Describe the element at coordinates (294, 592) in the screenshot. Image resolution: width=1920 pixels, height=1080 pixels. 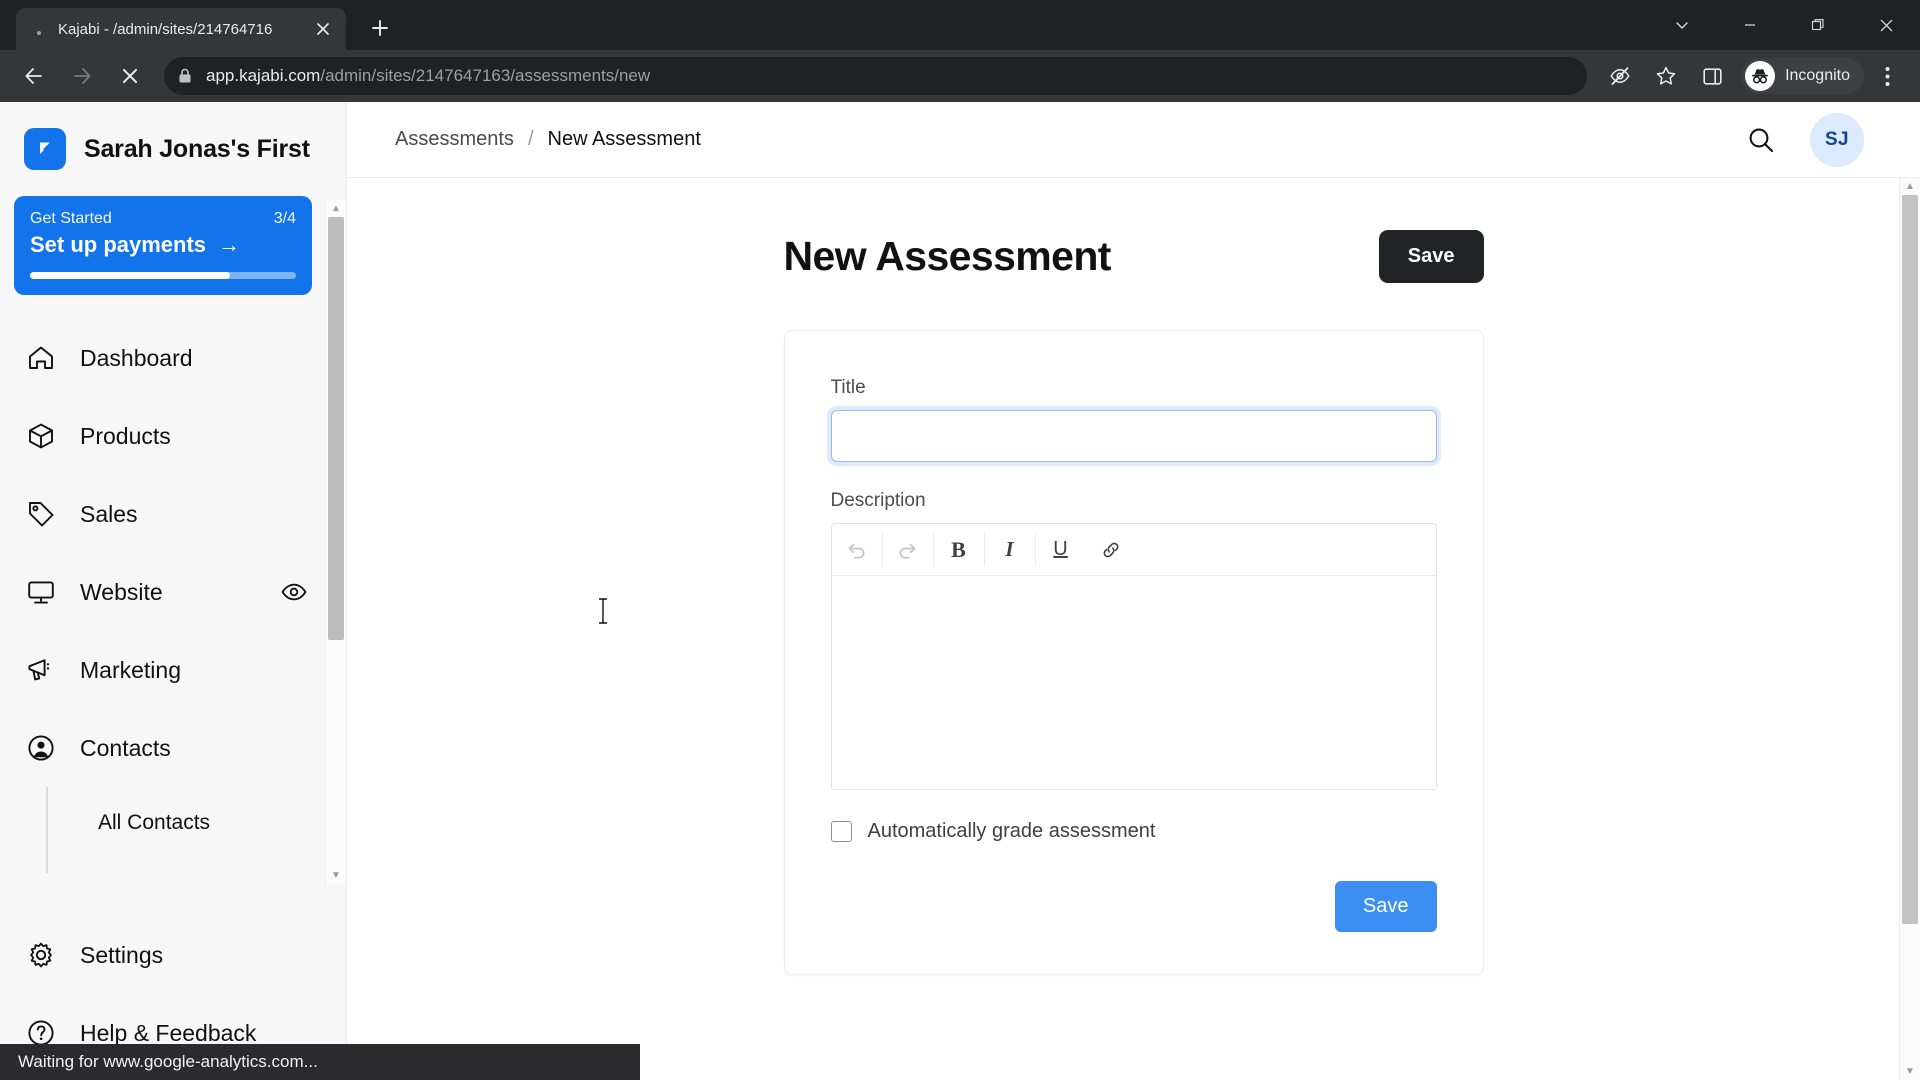
I see `eye-icon` at that location.